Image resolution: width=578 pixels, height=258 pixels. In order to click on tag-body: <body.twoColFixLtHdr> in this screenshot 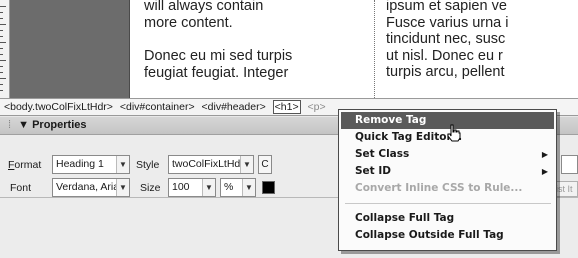, I will do `click(58, 107)`.